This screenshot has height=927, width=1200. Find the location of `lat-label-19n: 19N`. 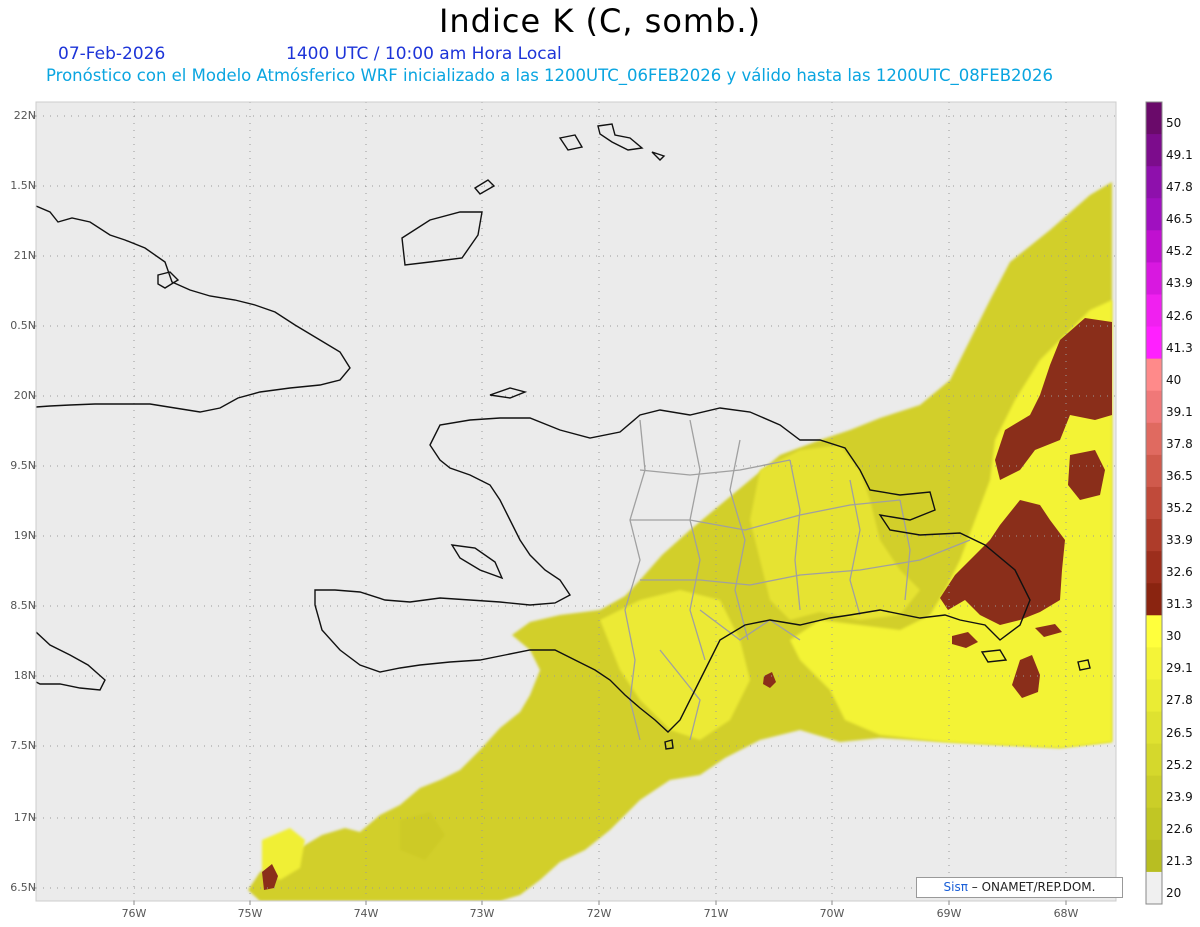

lat-label-19n: 19N is located at coordinates (24, 535).